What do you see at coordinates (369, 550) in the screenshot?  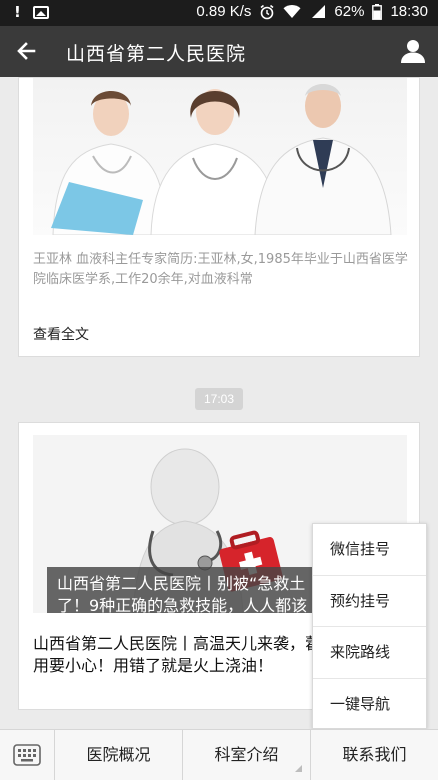 I see `menu-item-wechat-registration: 微信挂号` at bounding box center [369, 550].